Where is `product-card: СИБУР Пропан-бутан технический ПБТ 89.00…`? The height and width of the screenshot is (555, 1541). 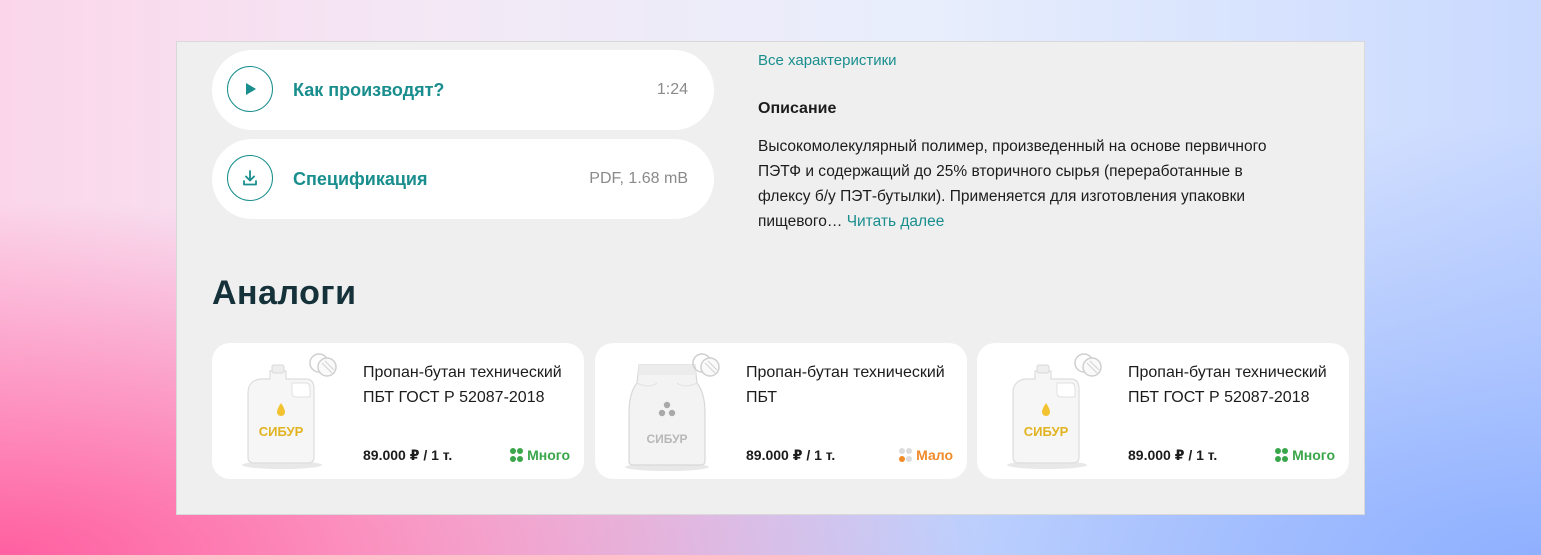 product-card: СИБУР Пропан-бутан технический ПБТ 89.00… is located at coordinates (781, 411).